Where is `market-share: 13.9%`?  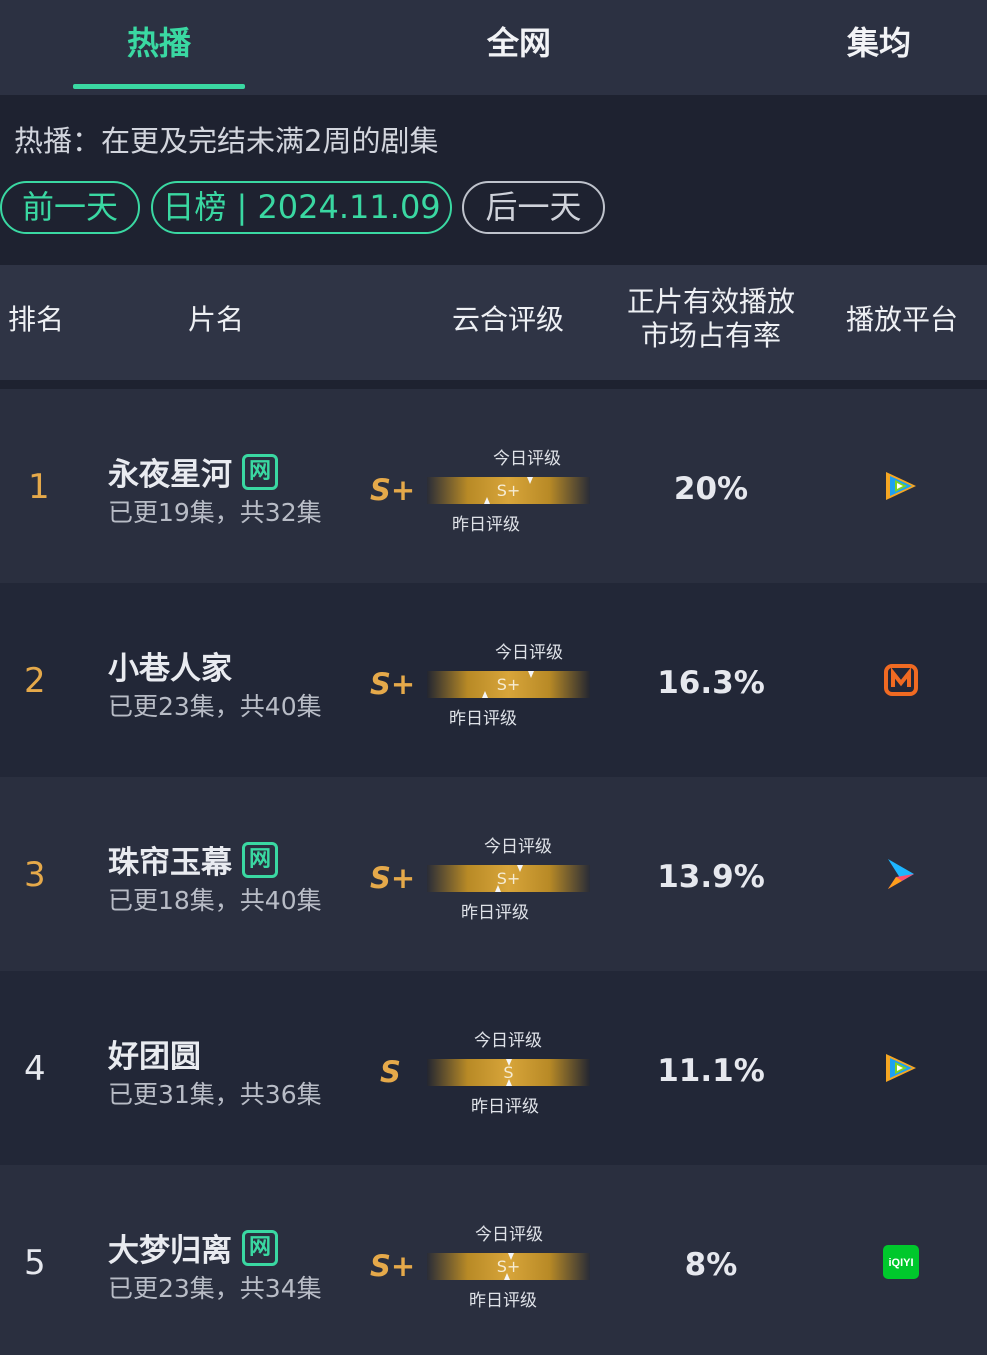
market-share: 13.9% is located at coordinates (711, 877).